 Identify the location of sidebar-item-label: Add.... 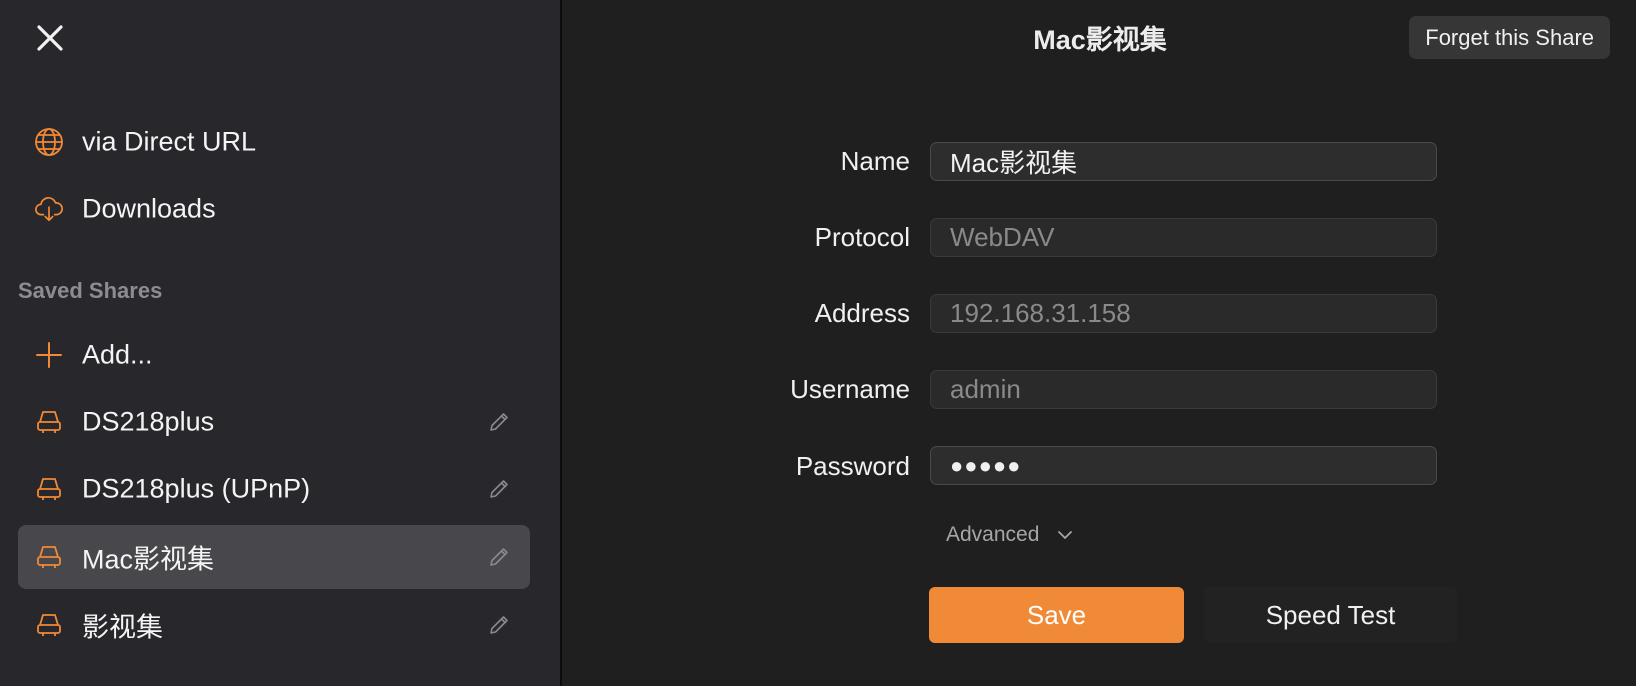
(117, 354).